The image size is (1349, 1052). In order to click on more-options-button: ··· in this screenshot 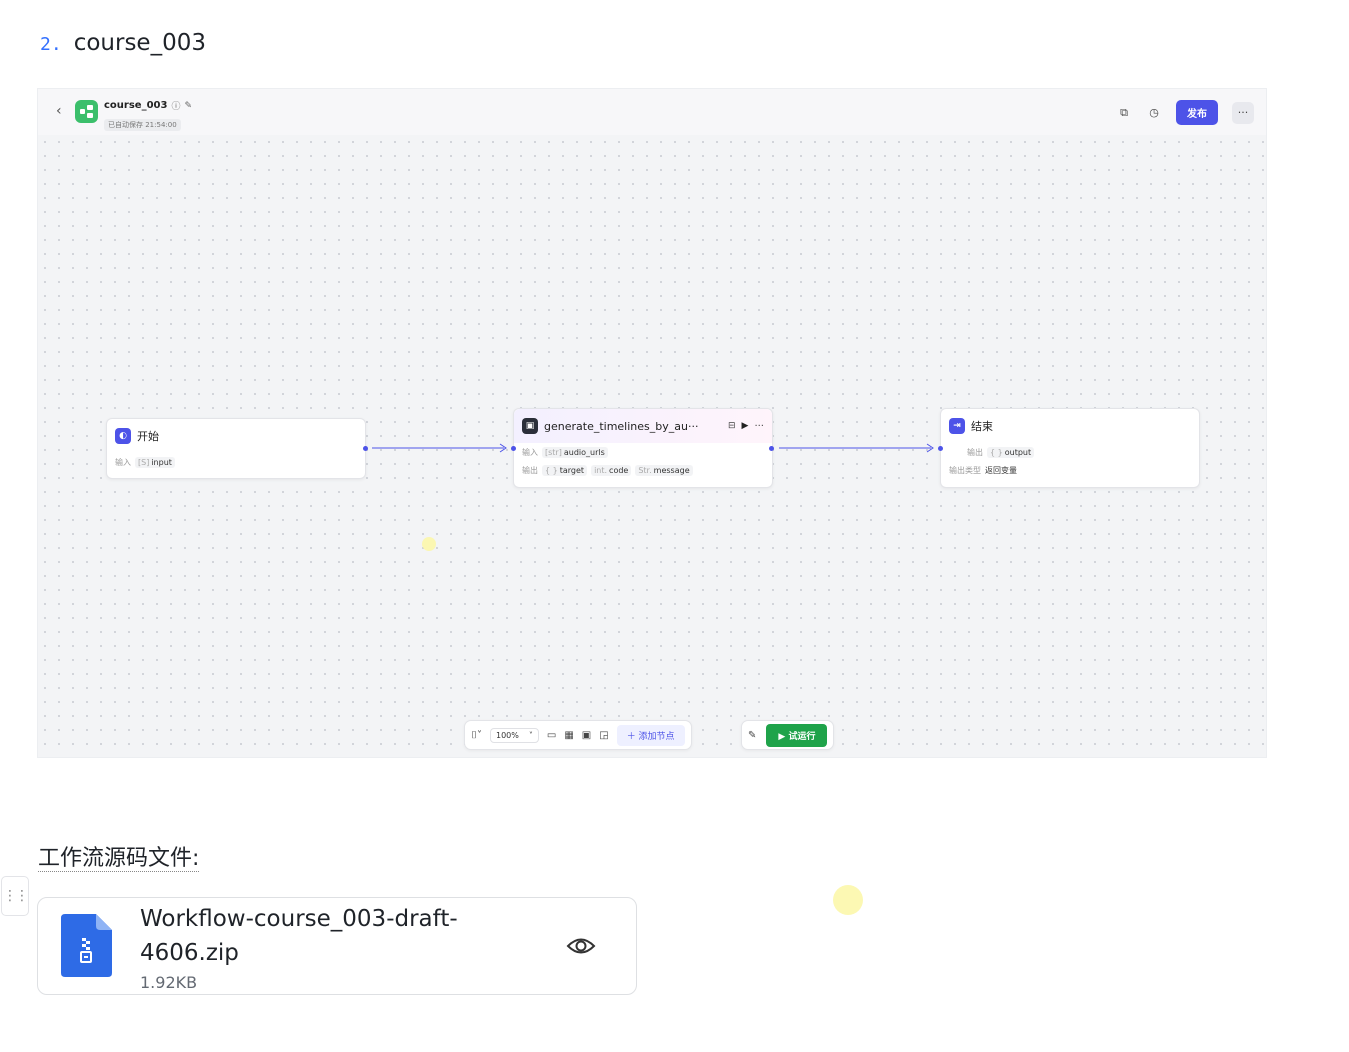, I will do `click(1243, 112)`.